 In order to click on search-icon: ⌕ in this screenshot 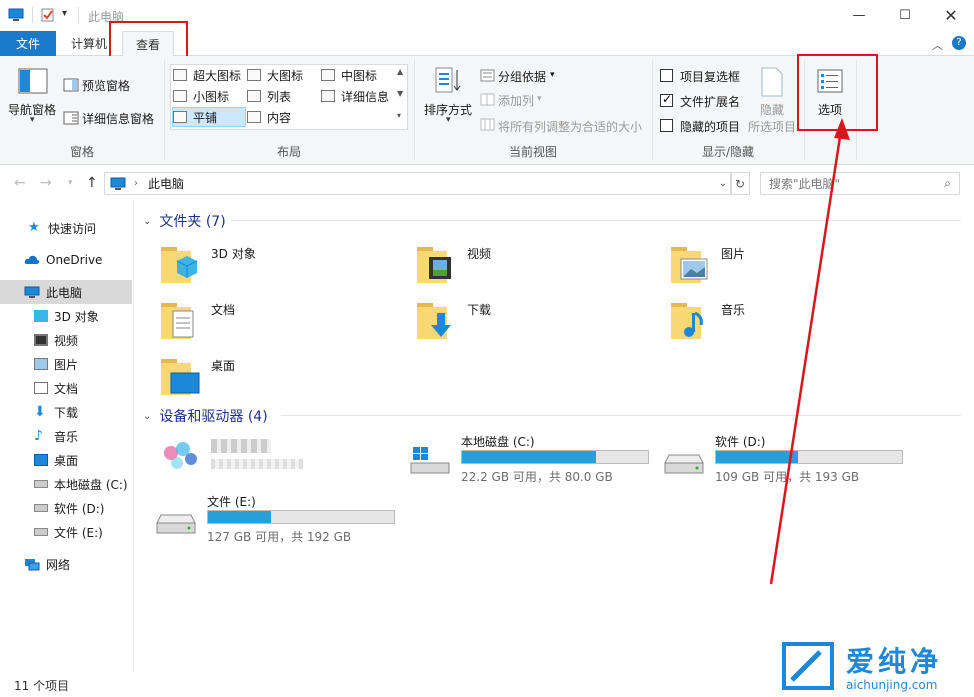, I will do `click(947, 183)`.